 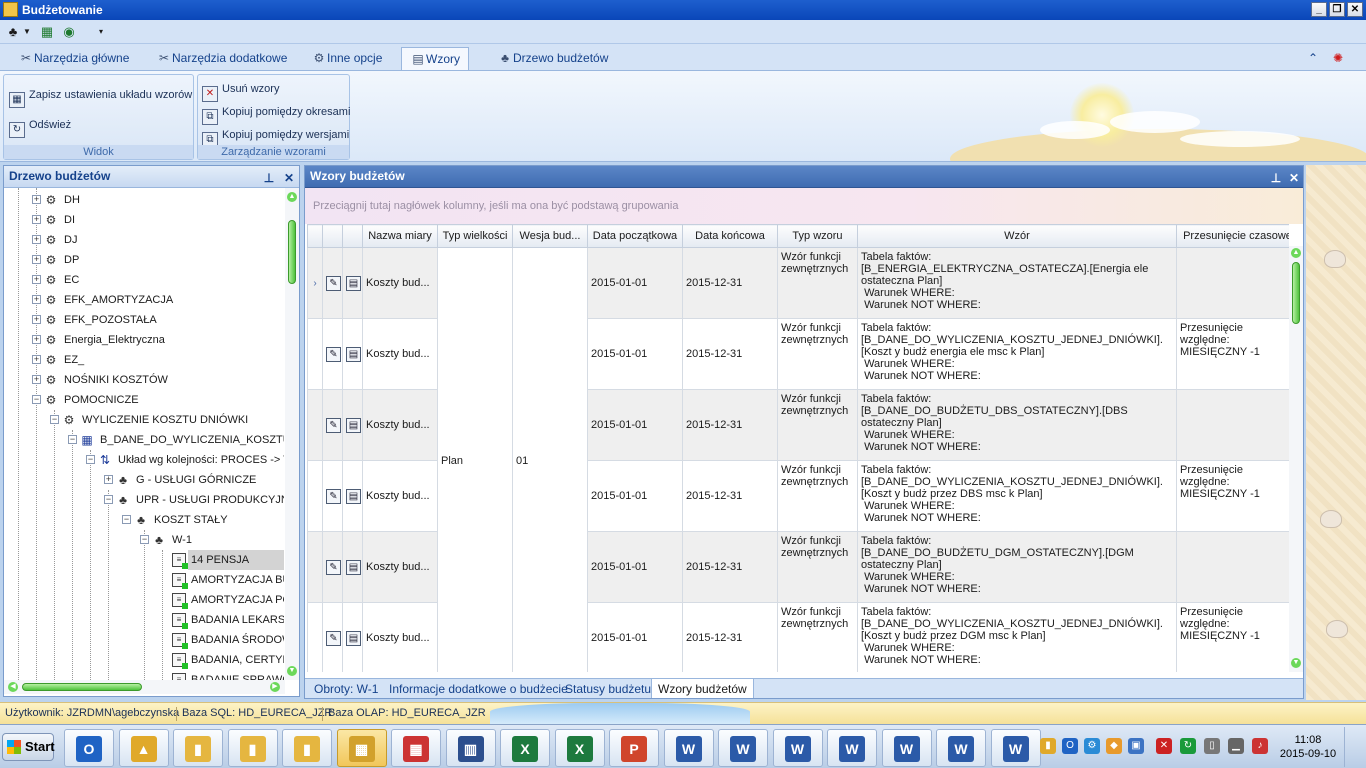 What do you see at coordinates (40, 126) in the screenshot?
I see `refresh-button: ↻ Odśwież` at bounding box center [40, 126].